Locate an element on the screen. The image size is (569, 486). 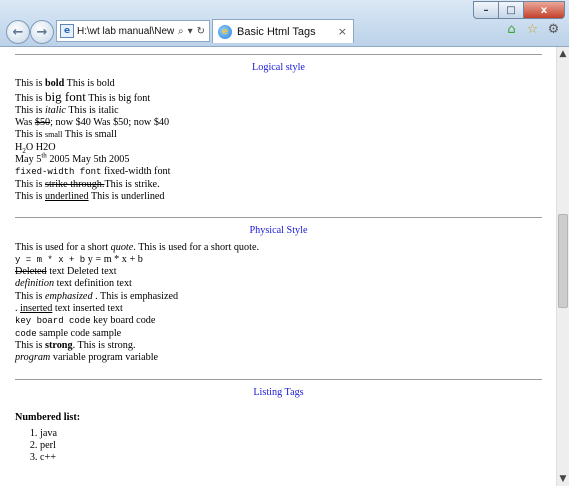
maximize-button: □ is located at coordinates (511, 10).